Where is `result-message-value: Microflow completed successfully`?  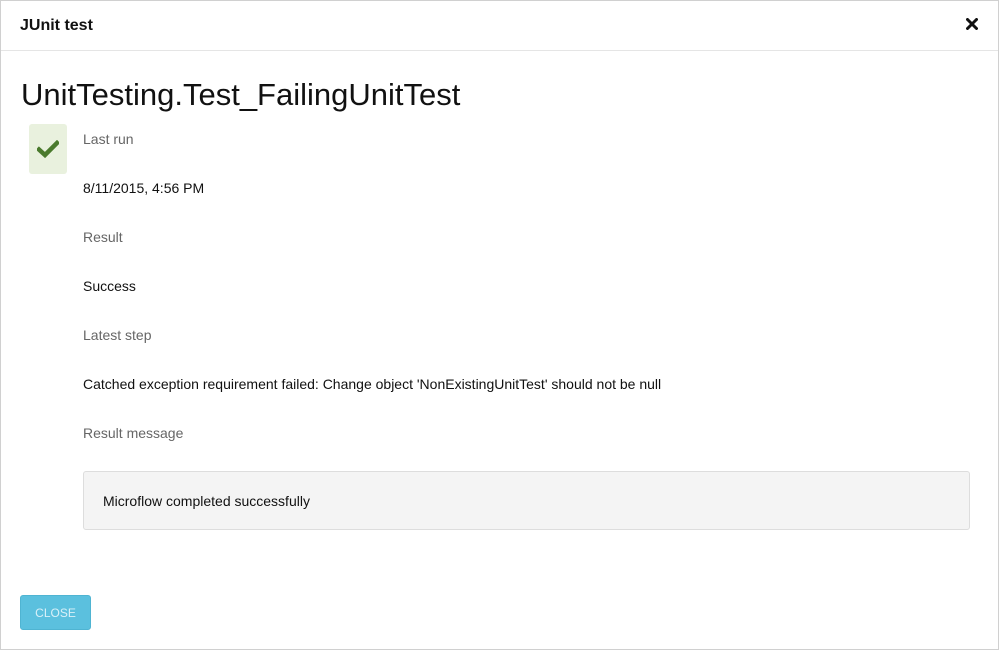
result-message-value: Microflow completed successfully is located at coordinates (206, 500).